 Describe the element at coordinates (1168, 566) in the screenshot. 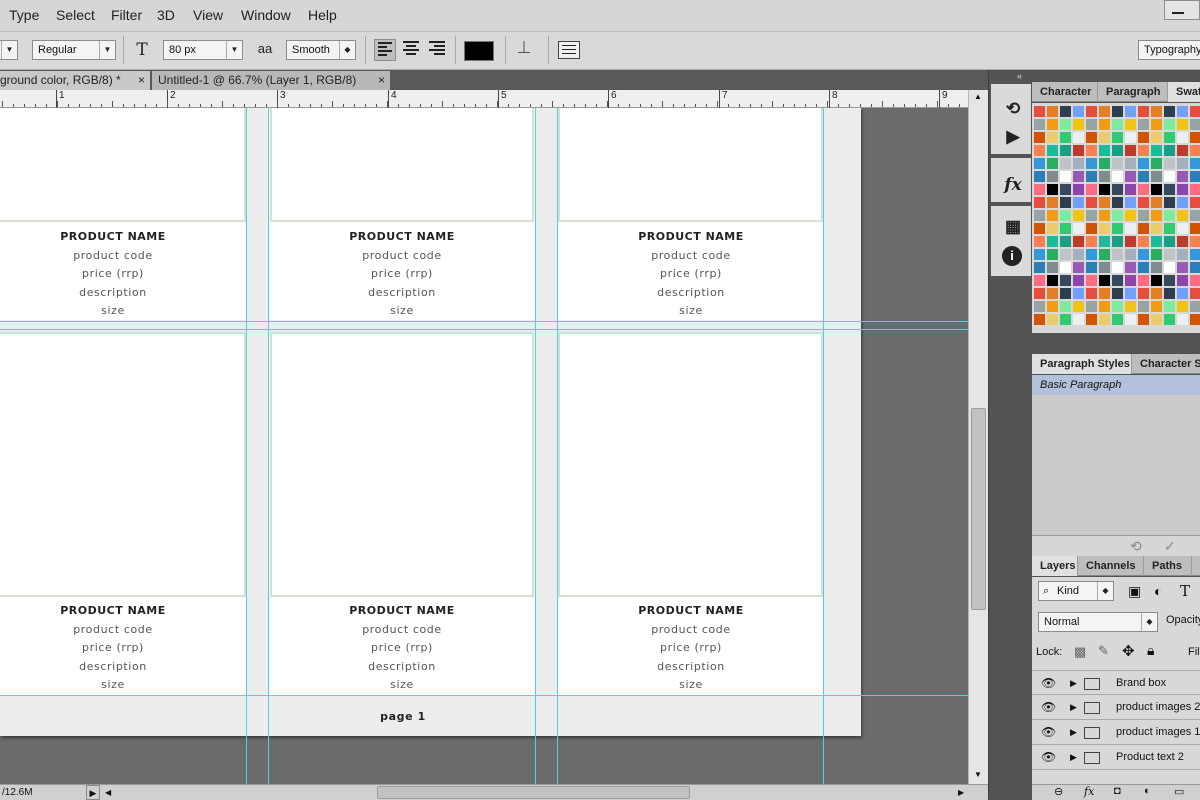

I see `tab-paths: Paths` at that location.